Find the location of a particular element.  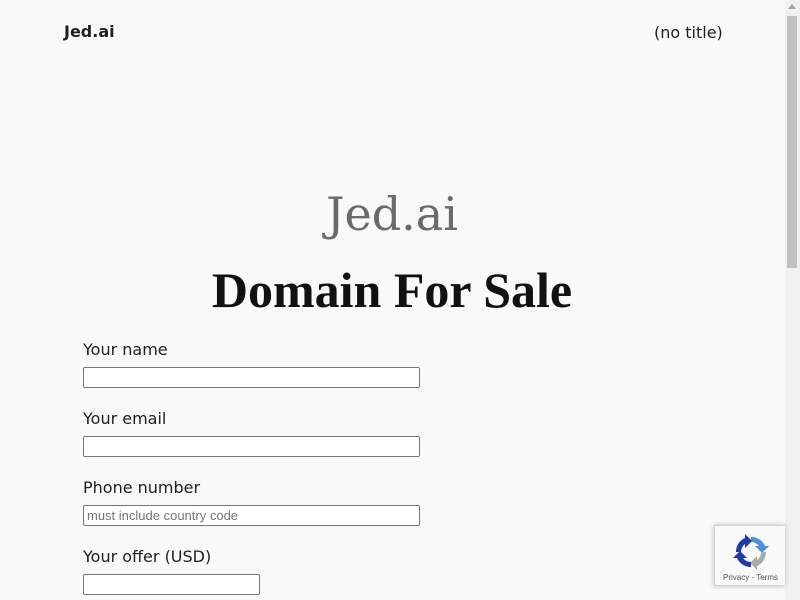

name-field-group: Your name is located at coordinates (283, 374).